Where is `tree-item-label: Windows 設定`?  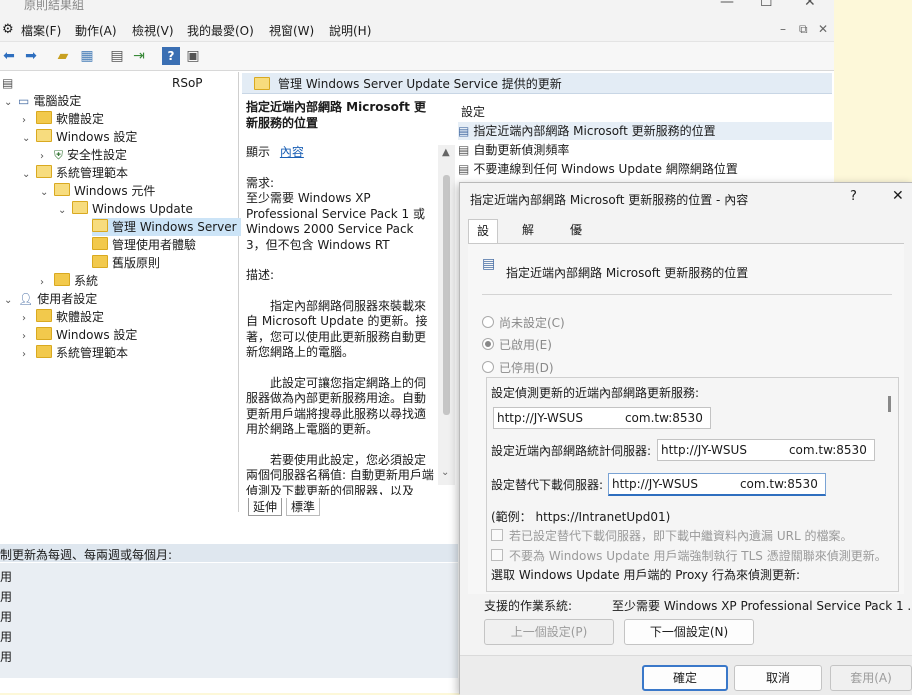
tree-item-label: Windows 設定 is located at coordinates (97, 137).